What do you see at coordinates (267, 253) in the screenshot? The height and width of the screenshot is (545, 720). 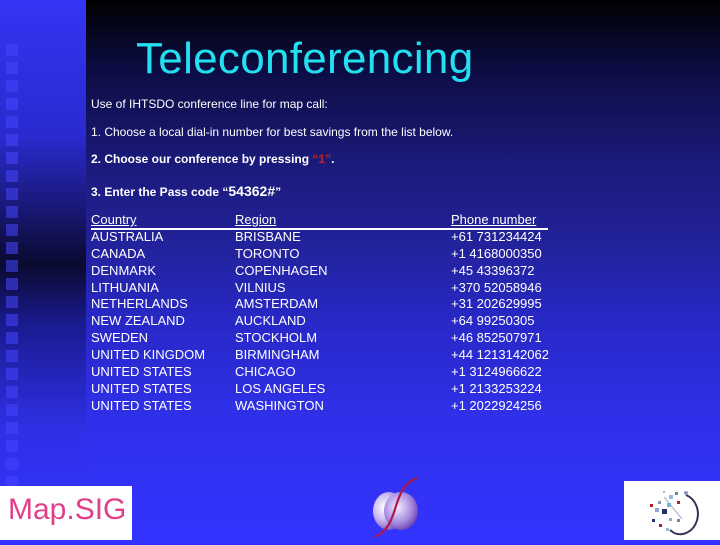 I see `table-cell-region: TORONTO` at bounding box center [267, 253].